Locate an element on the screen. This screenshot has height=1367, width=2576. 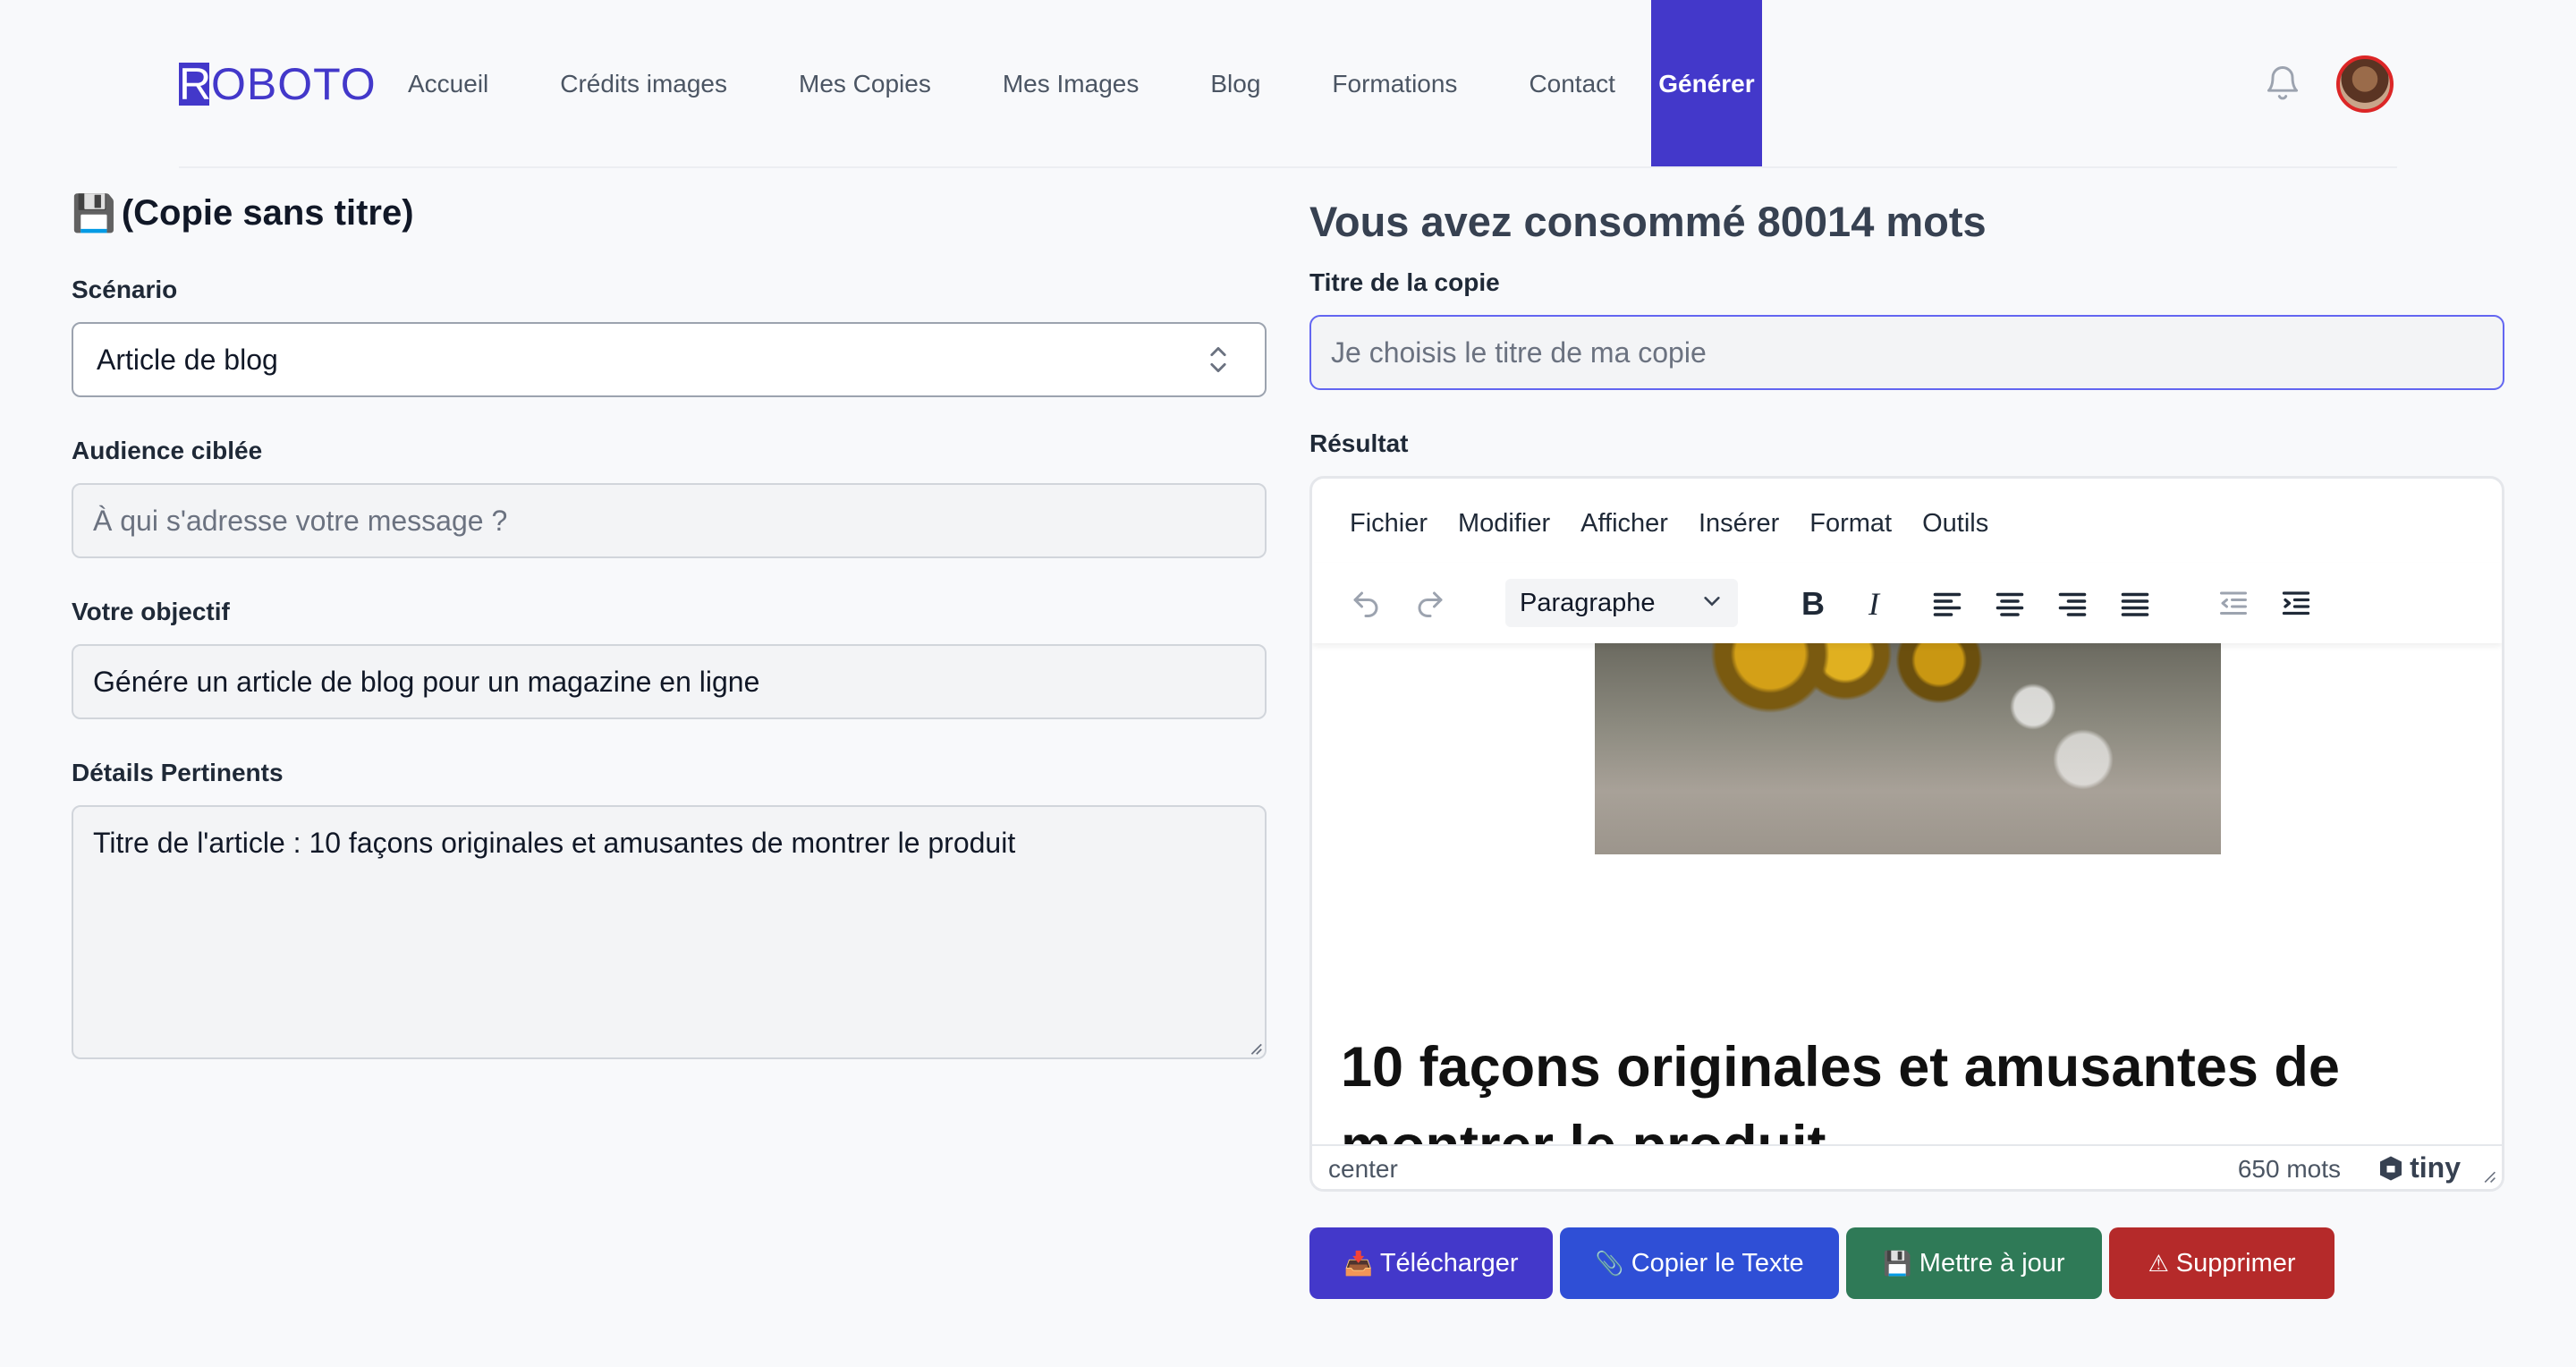
delete-button-label: Supprimer is located at coordinates (2235, 1263).